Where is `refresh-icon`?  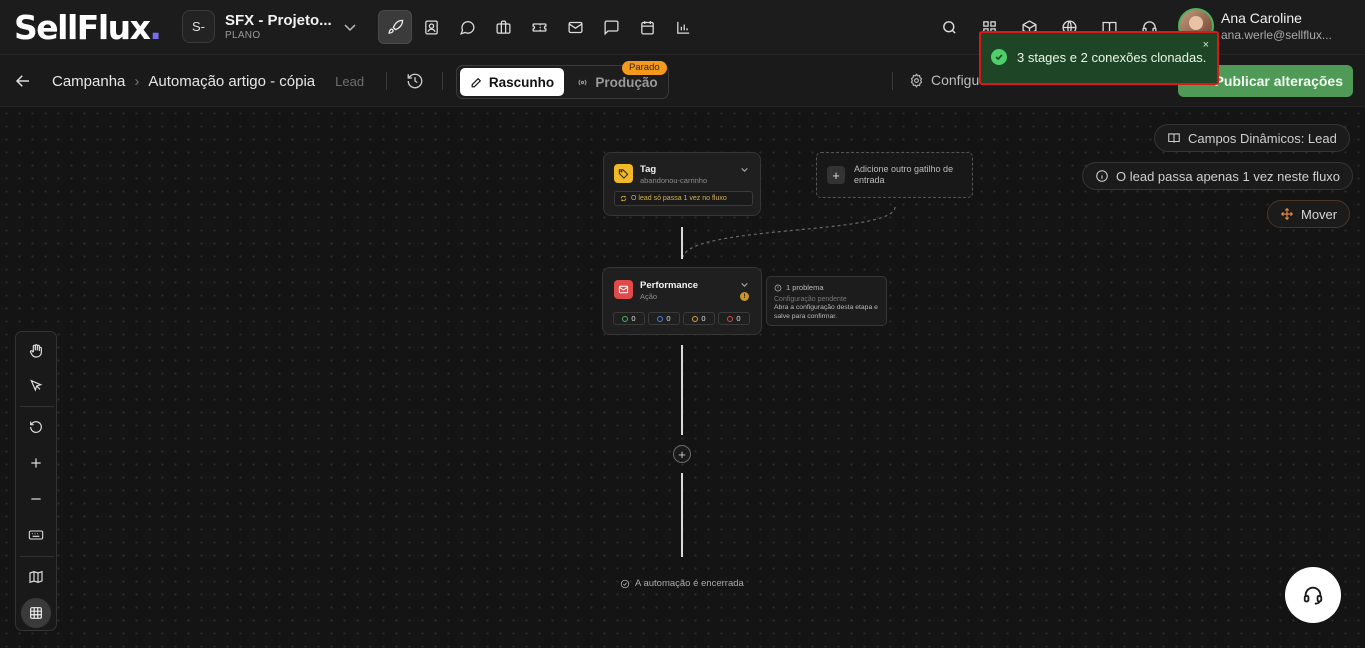
refresh-icon is located at coordinates (623, 198).